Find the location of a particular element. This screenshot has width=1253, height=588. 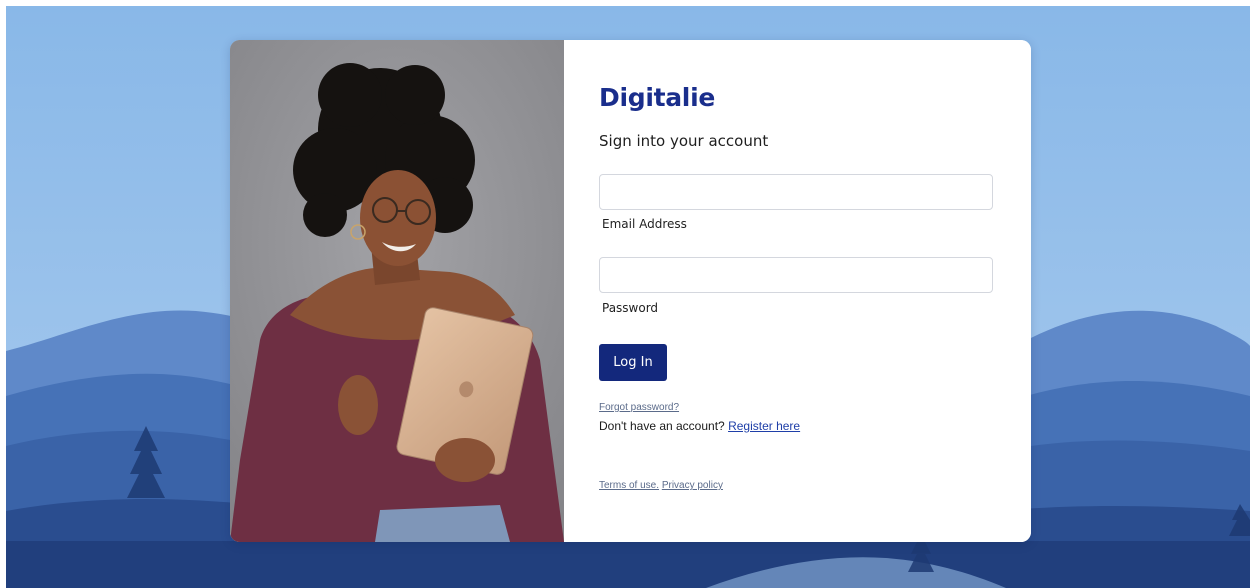

password-label: Password is located at coordinates (630, 308).